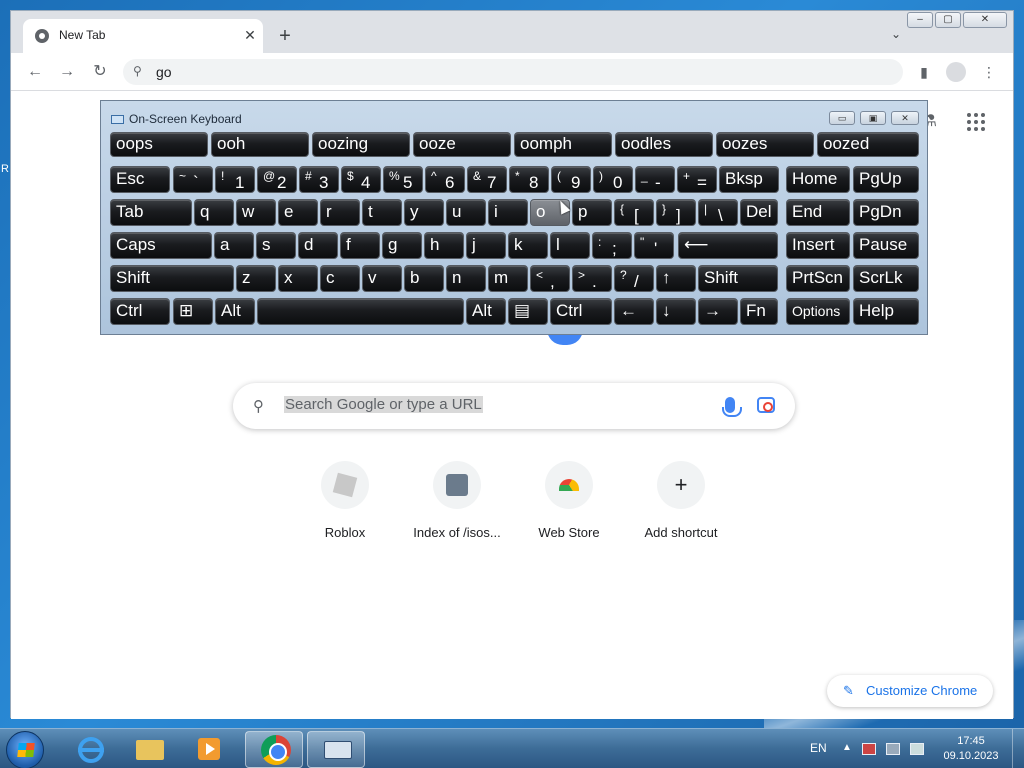 This screenshot has width=1024, height=768. I want to click on osk-key: h, so click(444, 245).